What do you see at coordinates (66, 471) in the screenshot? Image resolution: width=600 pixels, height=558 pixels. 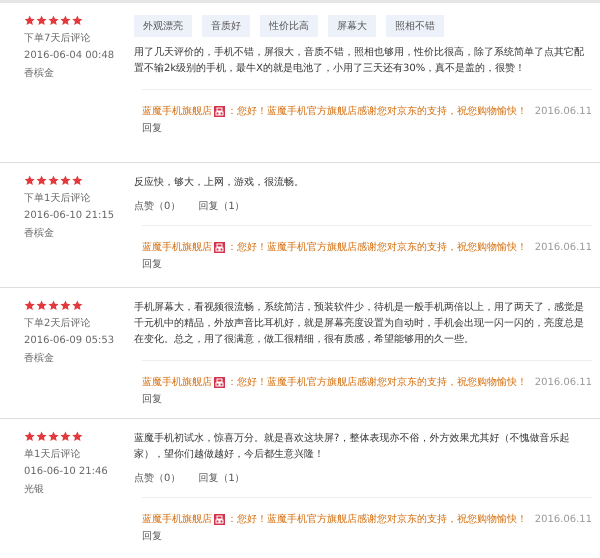 I see `review-time: 016-06-10 21:46` at bounding box center [66, 471].